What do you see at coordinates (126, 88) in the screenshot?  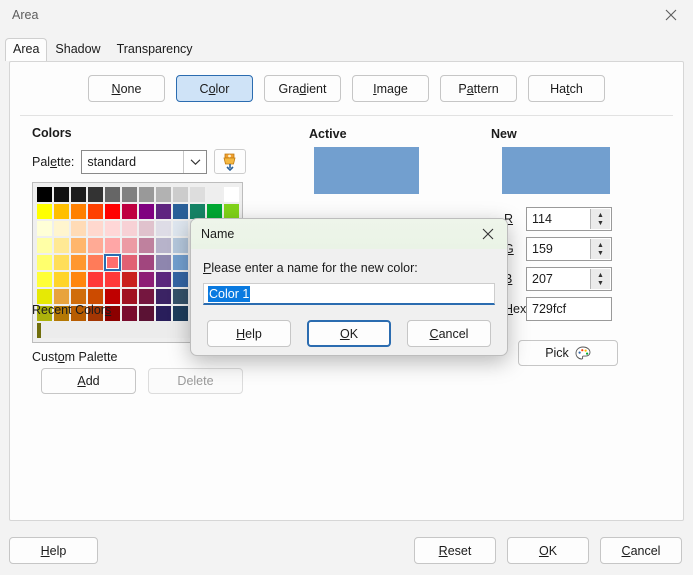 I see `fill-type-none-button: None` at bounding box center [126, 88].